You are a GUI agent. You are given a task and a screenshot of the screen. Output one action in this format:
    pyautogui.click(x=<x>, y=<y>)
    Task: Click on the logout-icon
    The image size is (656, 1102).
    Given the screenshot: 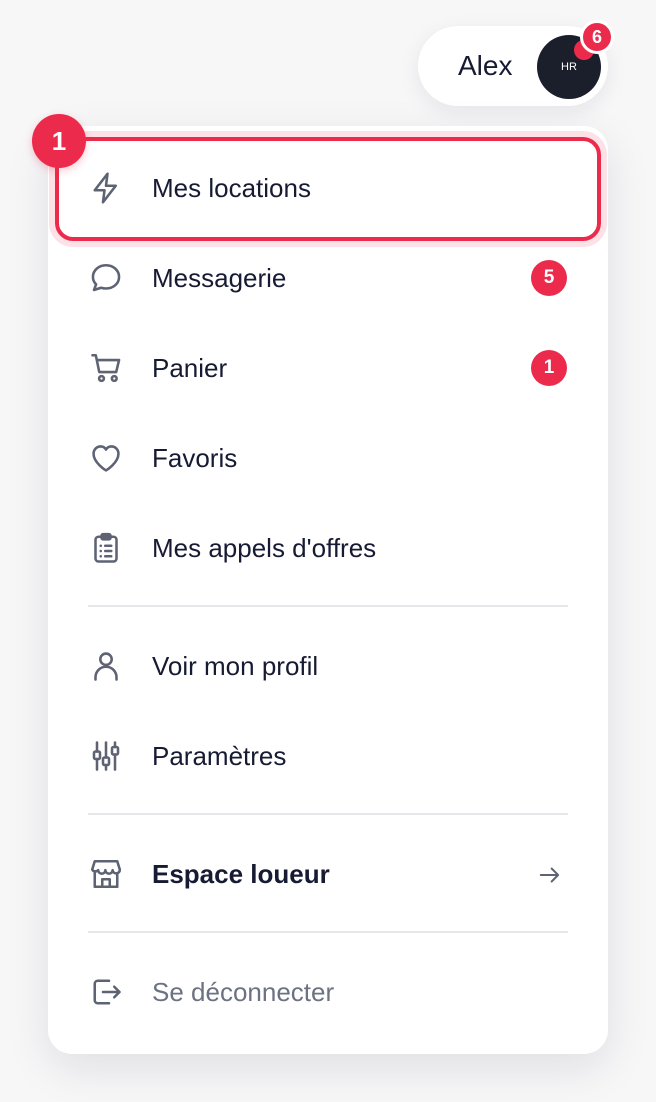 What is the action you would take?
    pyautogui.click(x=106, y=992)
    